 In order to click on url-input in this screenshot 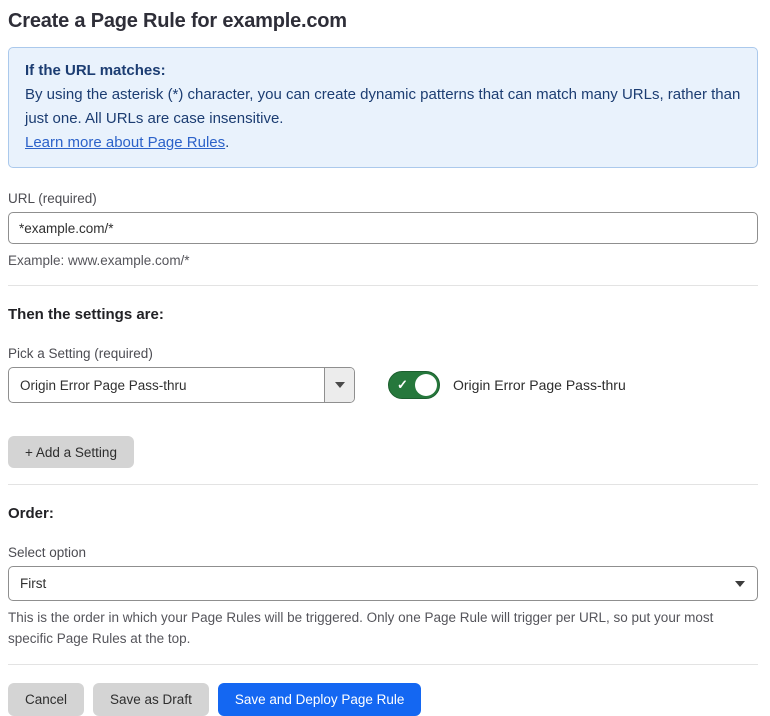, I will do `click(383, 228)`.